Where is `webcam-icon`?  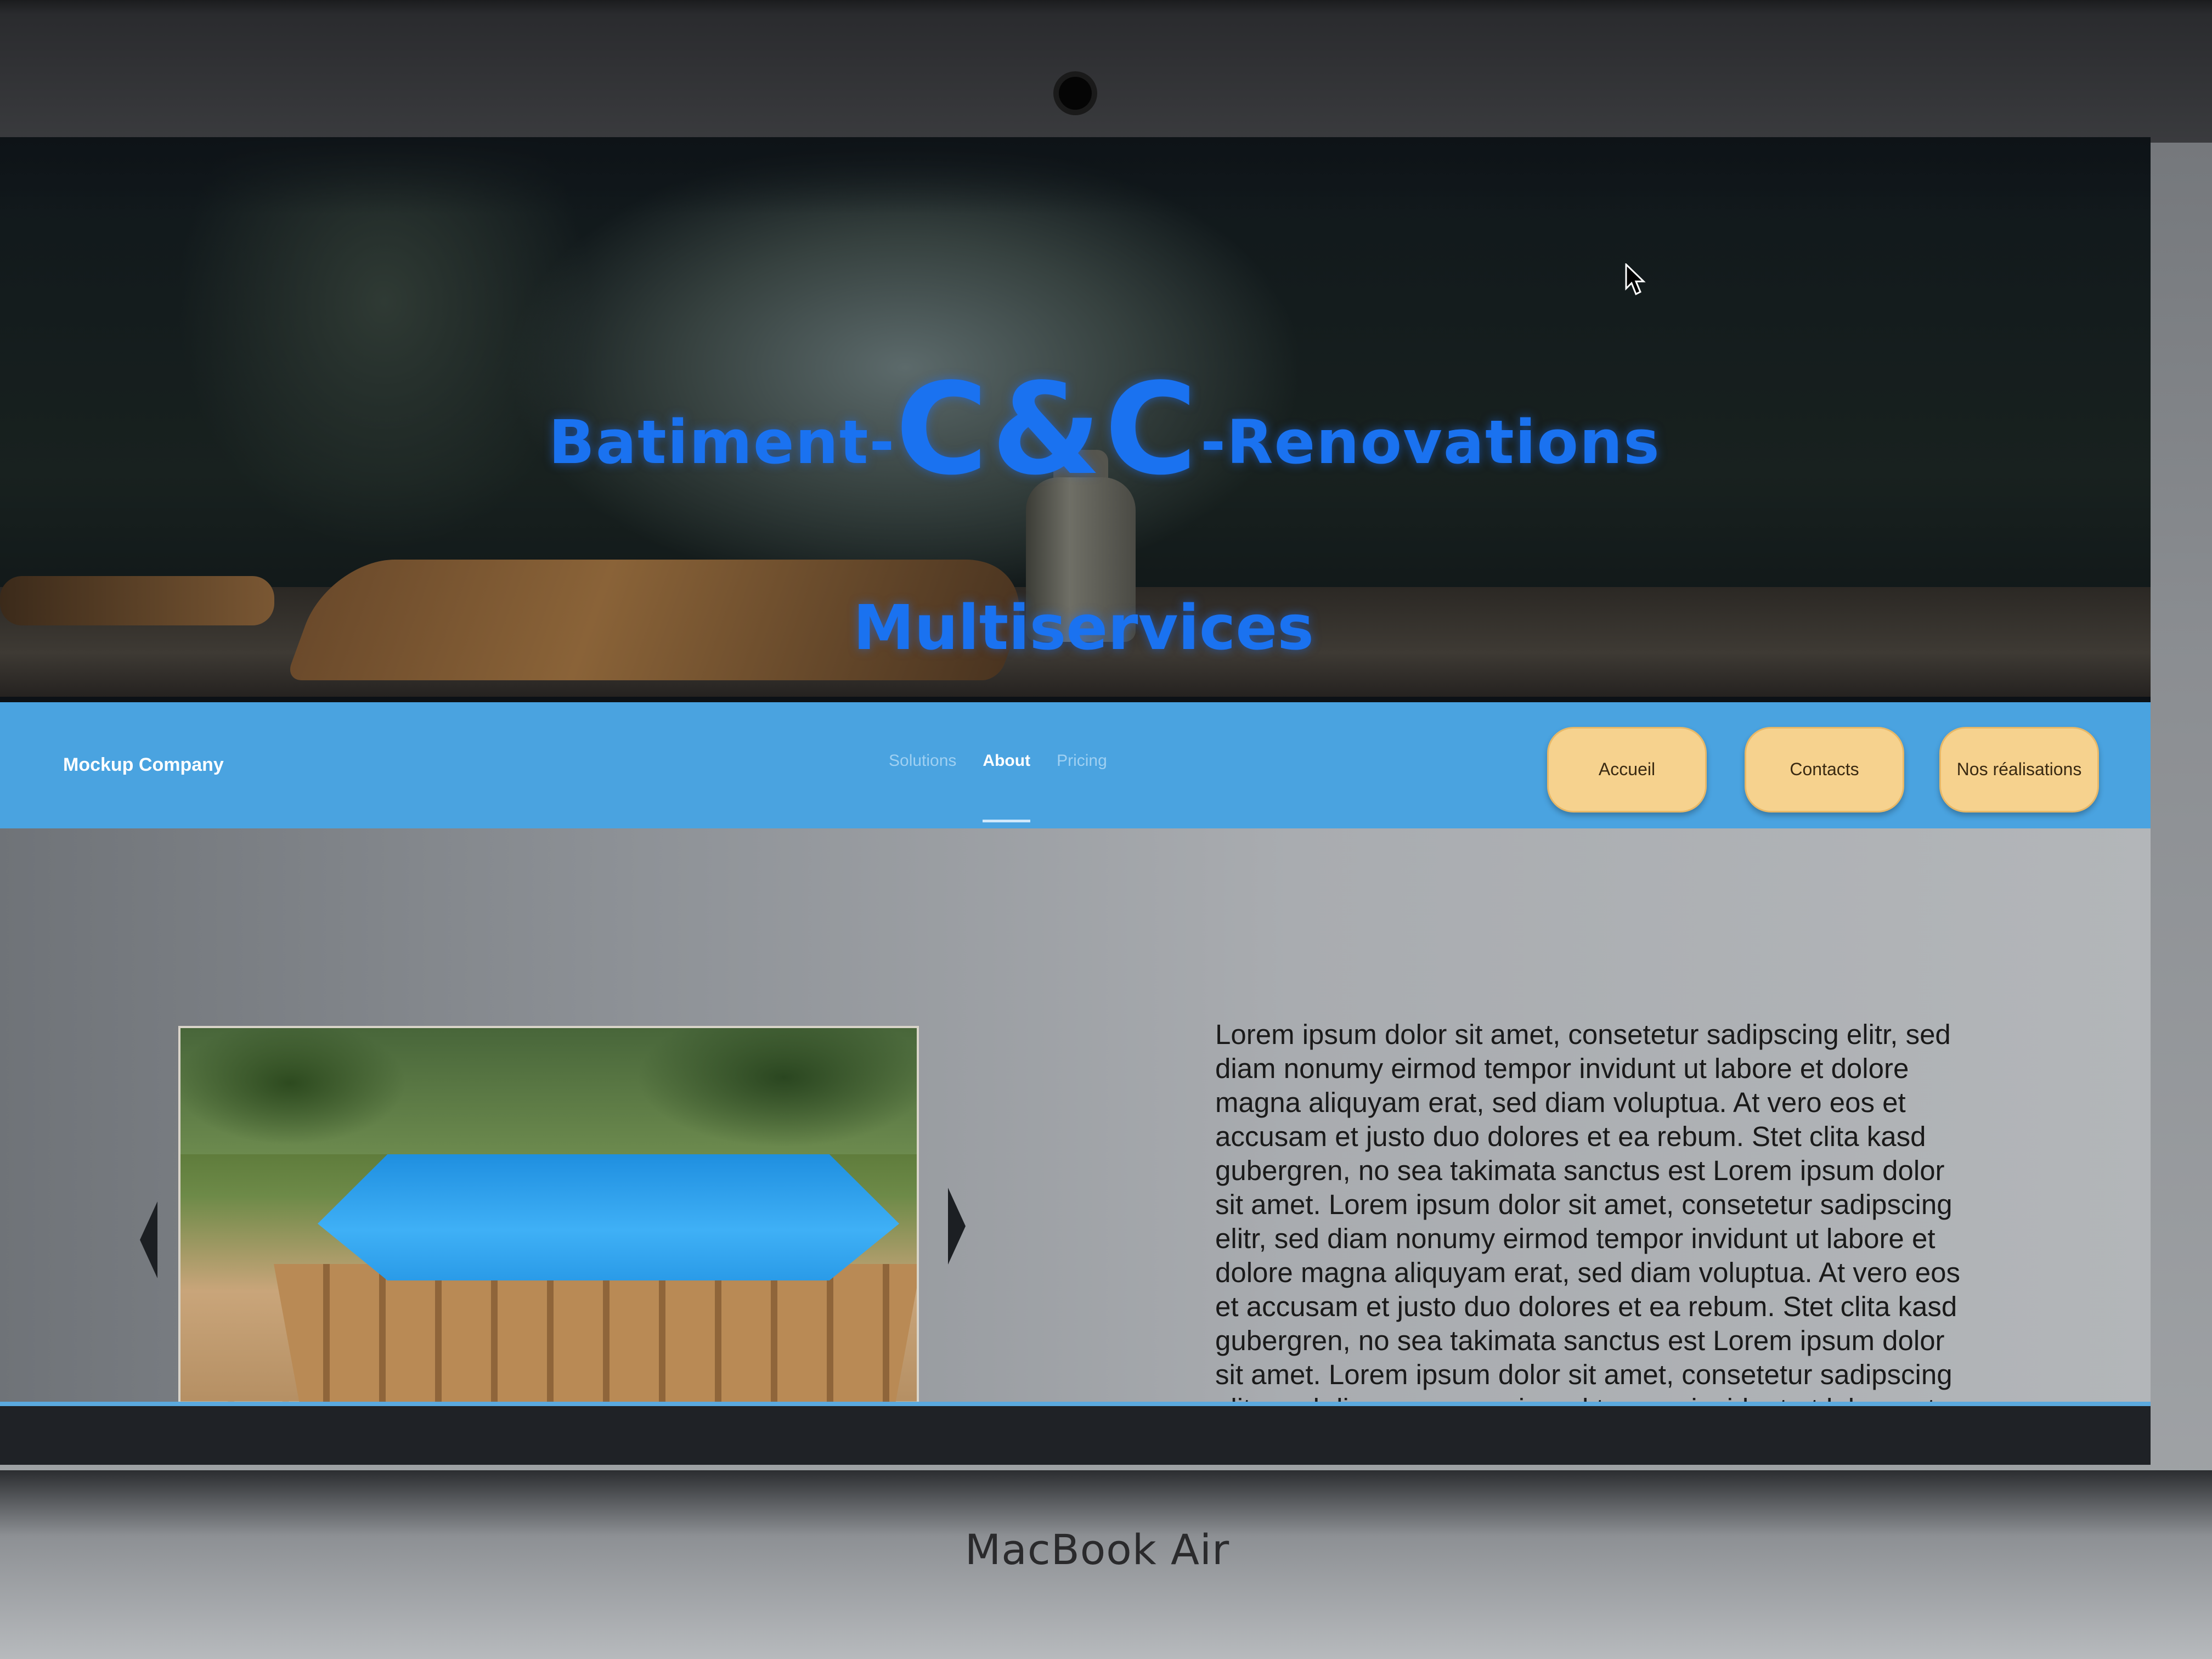 webcam-icon is located at coordinates (1075, 93).